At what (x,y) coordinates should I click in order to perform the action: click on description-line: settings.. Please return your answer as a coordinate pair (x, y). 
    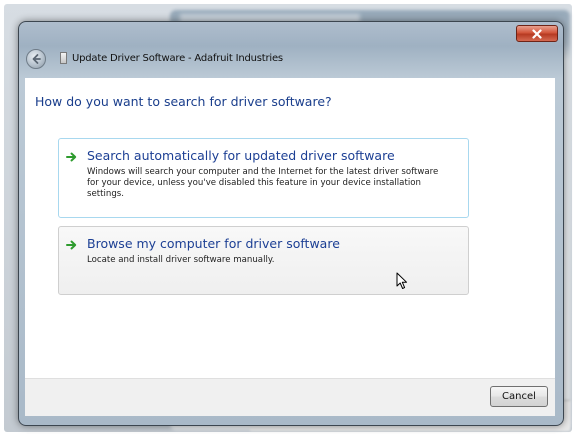
    Looking at the image, I should click on (106, 194).